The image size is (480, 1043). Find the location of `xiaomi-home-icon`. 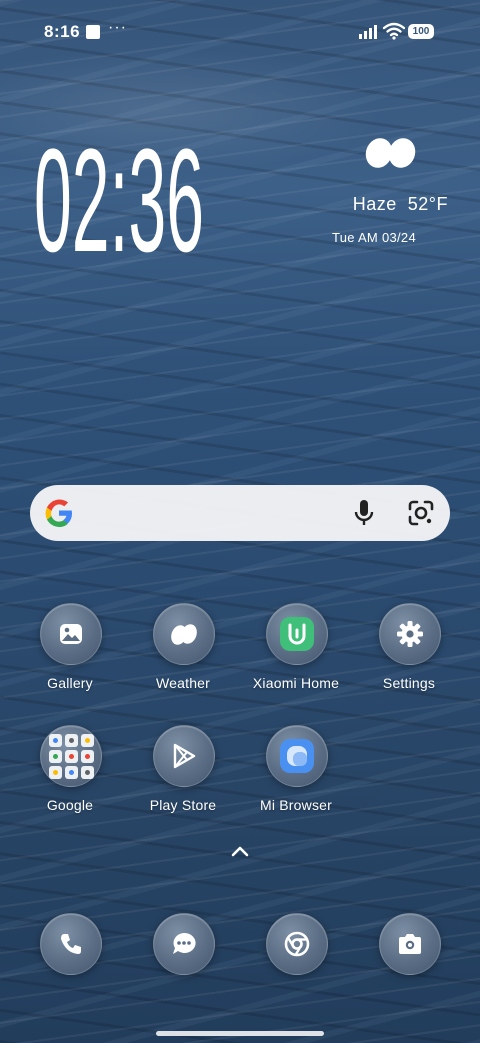

xiaomi-home-icon is located at coordinates (297, 634).